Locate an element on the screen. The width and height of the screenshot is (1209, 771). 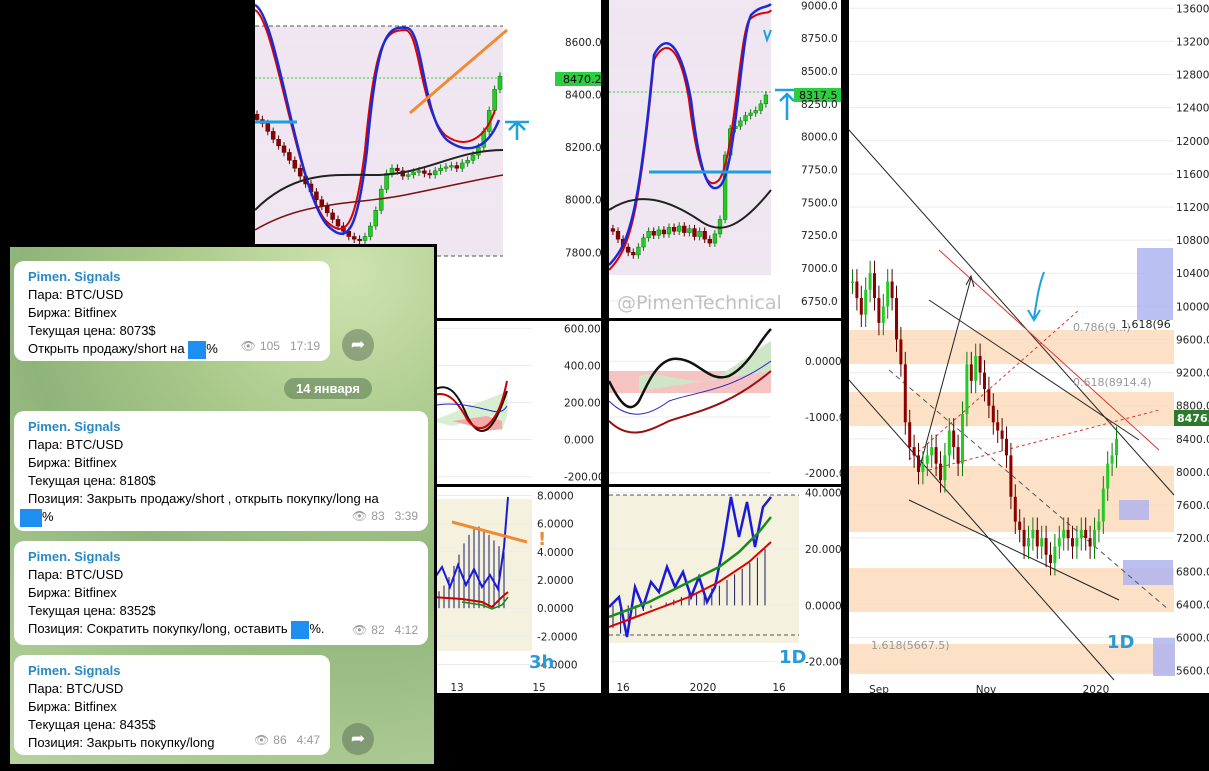
y-tick-label: 8750.0 is located at coordinates (819, 39).